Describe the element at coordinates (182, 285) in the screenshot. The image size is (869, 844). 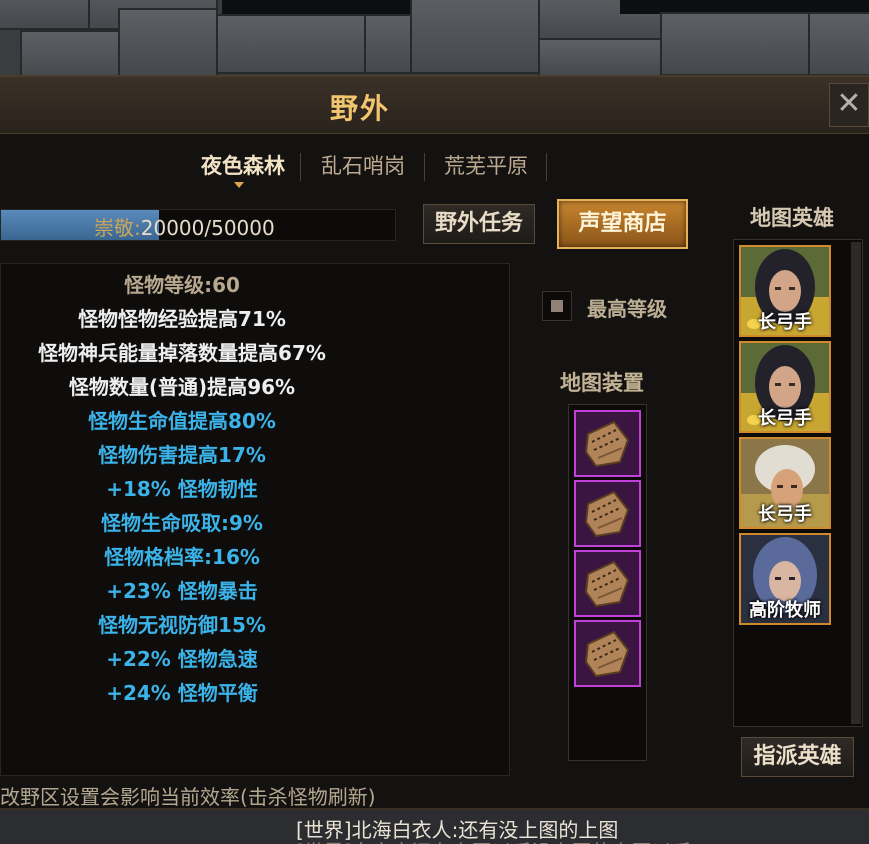
I see `monster-level: 怪物等级:60` at that location.